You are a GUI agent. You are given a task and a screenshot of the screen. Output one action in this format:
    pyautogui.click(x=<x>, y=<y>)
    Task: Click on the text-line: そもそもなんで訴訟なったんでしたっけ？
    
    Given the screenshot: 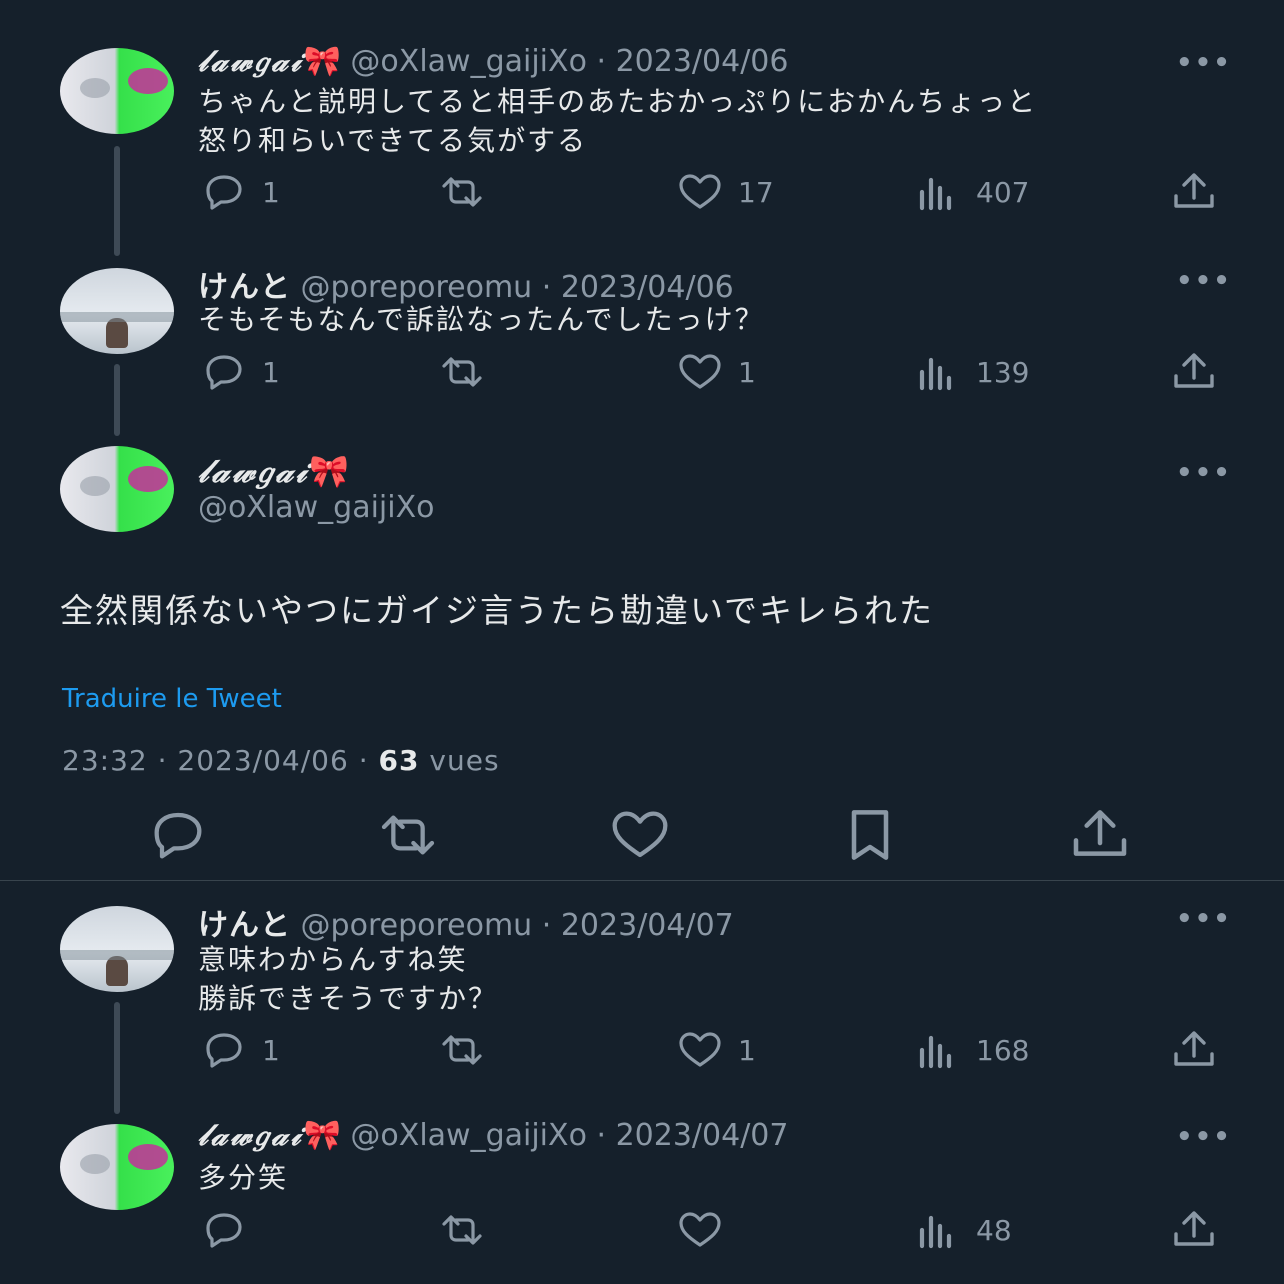 What is the action you would take?
    pyautogui.click(x=481, y=319)
    